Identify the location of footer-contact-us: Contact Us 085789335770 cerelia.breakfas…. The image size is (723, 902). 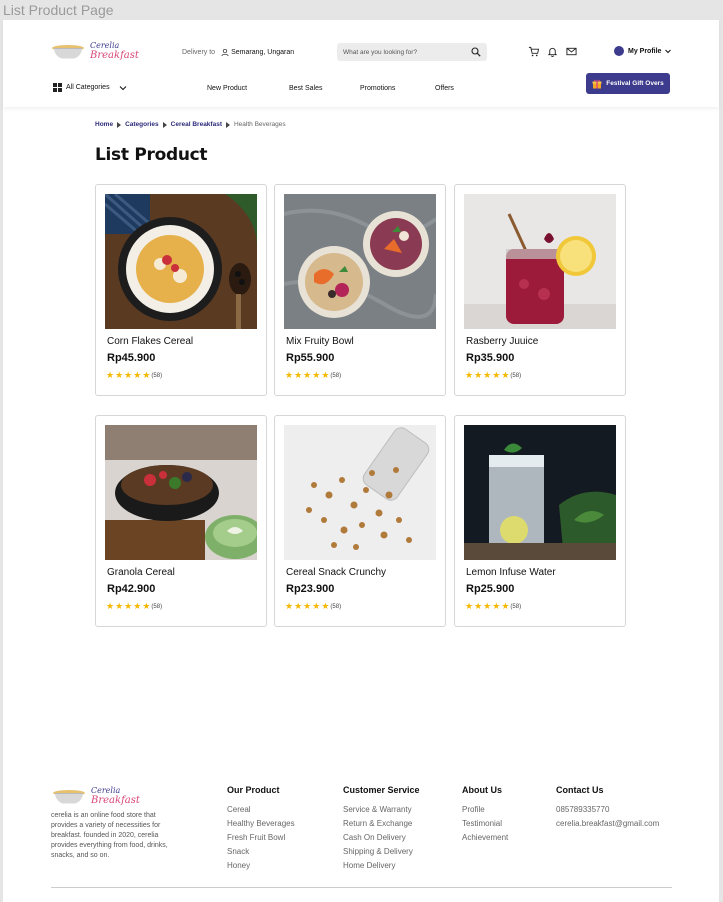
(607, 809).